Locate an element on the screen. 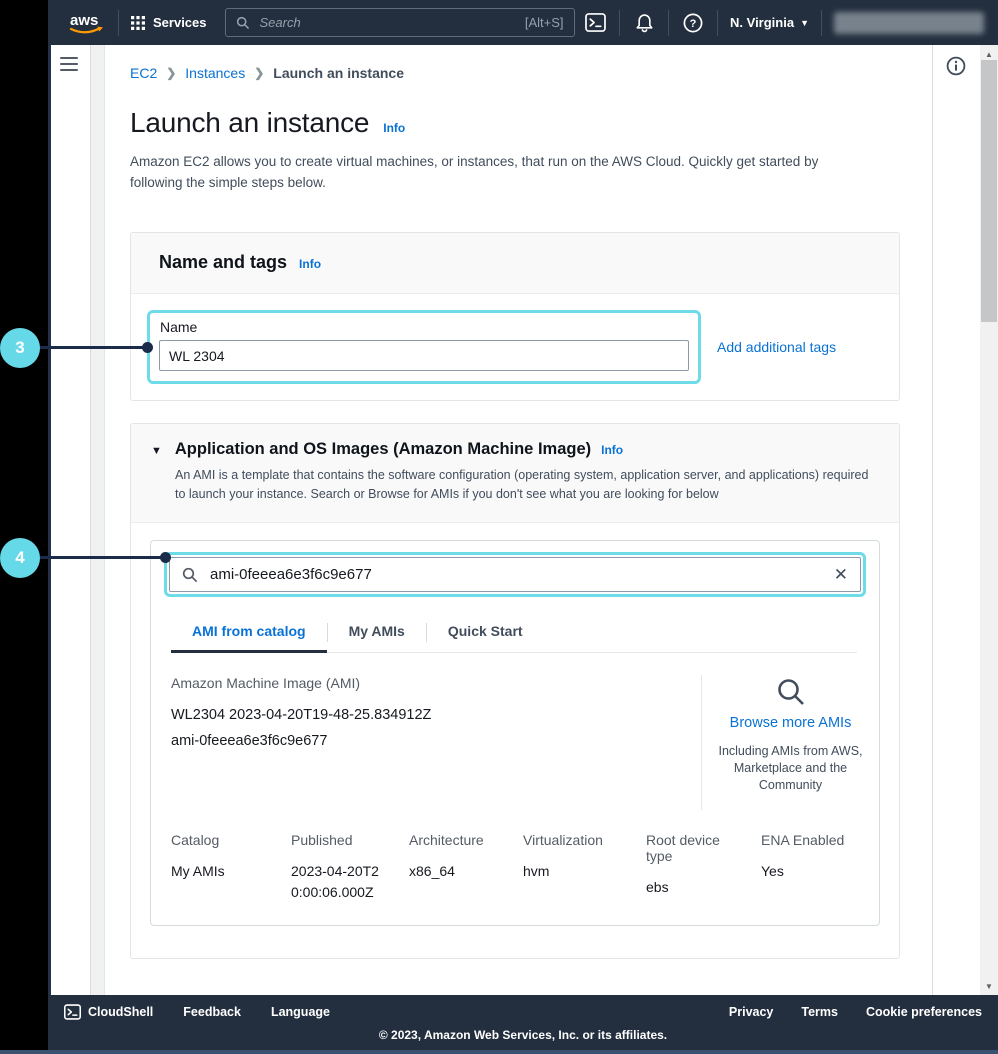 This screenshot has height=1054, width=998. name-input is located at coordinates (424, 355).